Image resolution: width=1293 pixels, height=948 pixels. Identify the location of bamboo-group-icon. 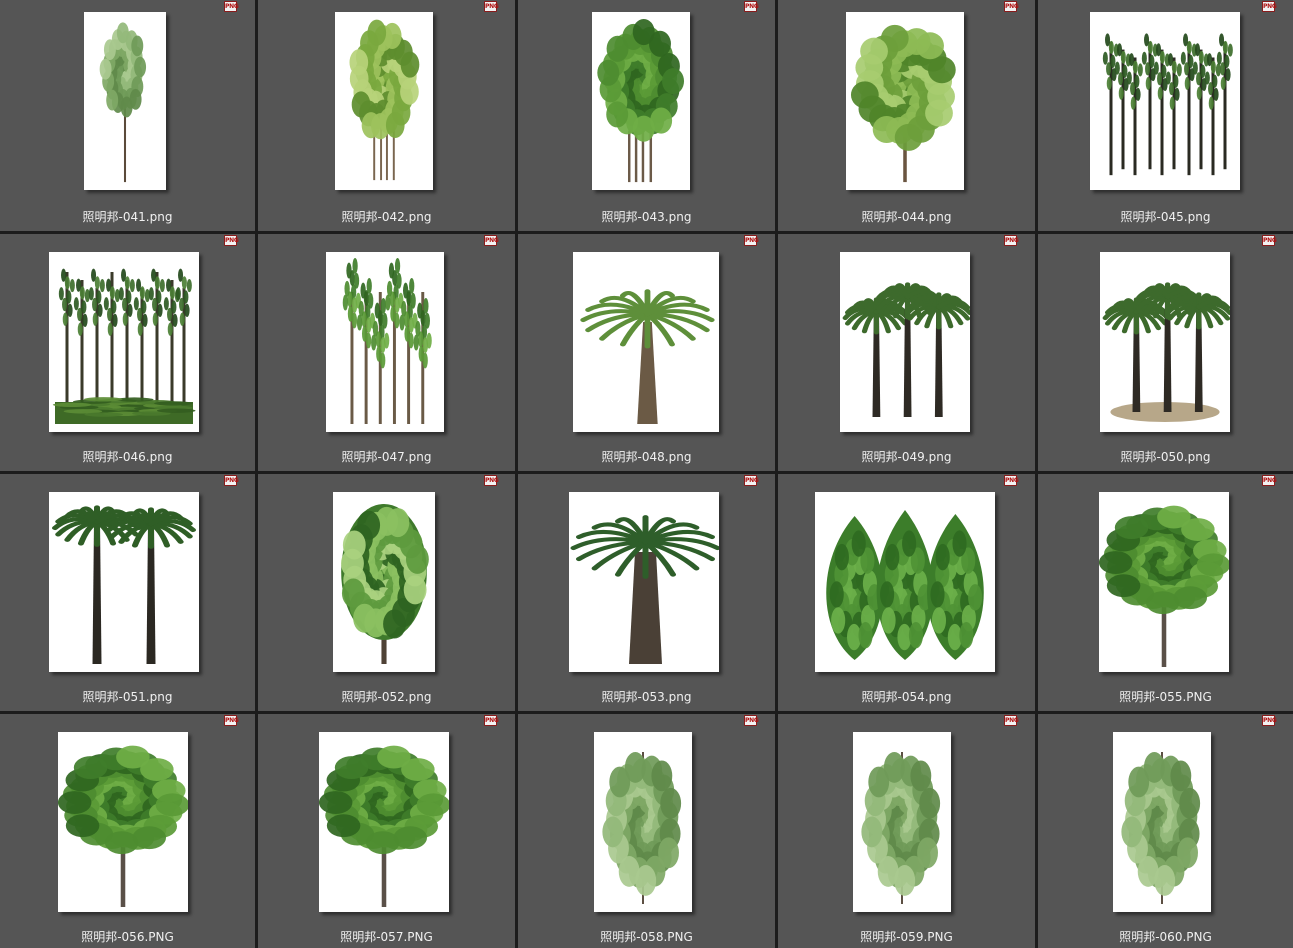
(1165, 101).